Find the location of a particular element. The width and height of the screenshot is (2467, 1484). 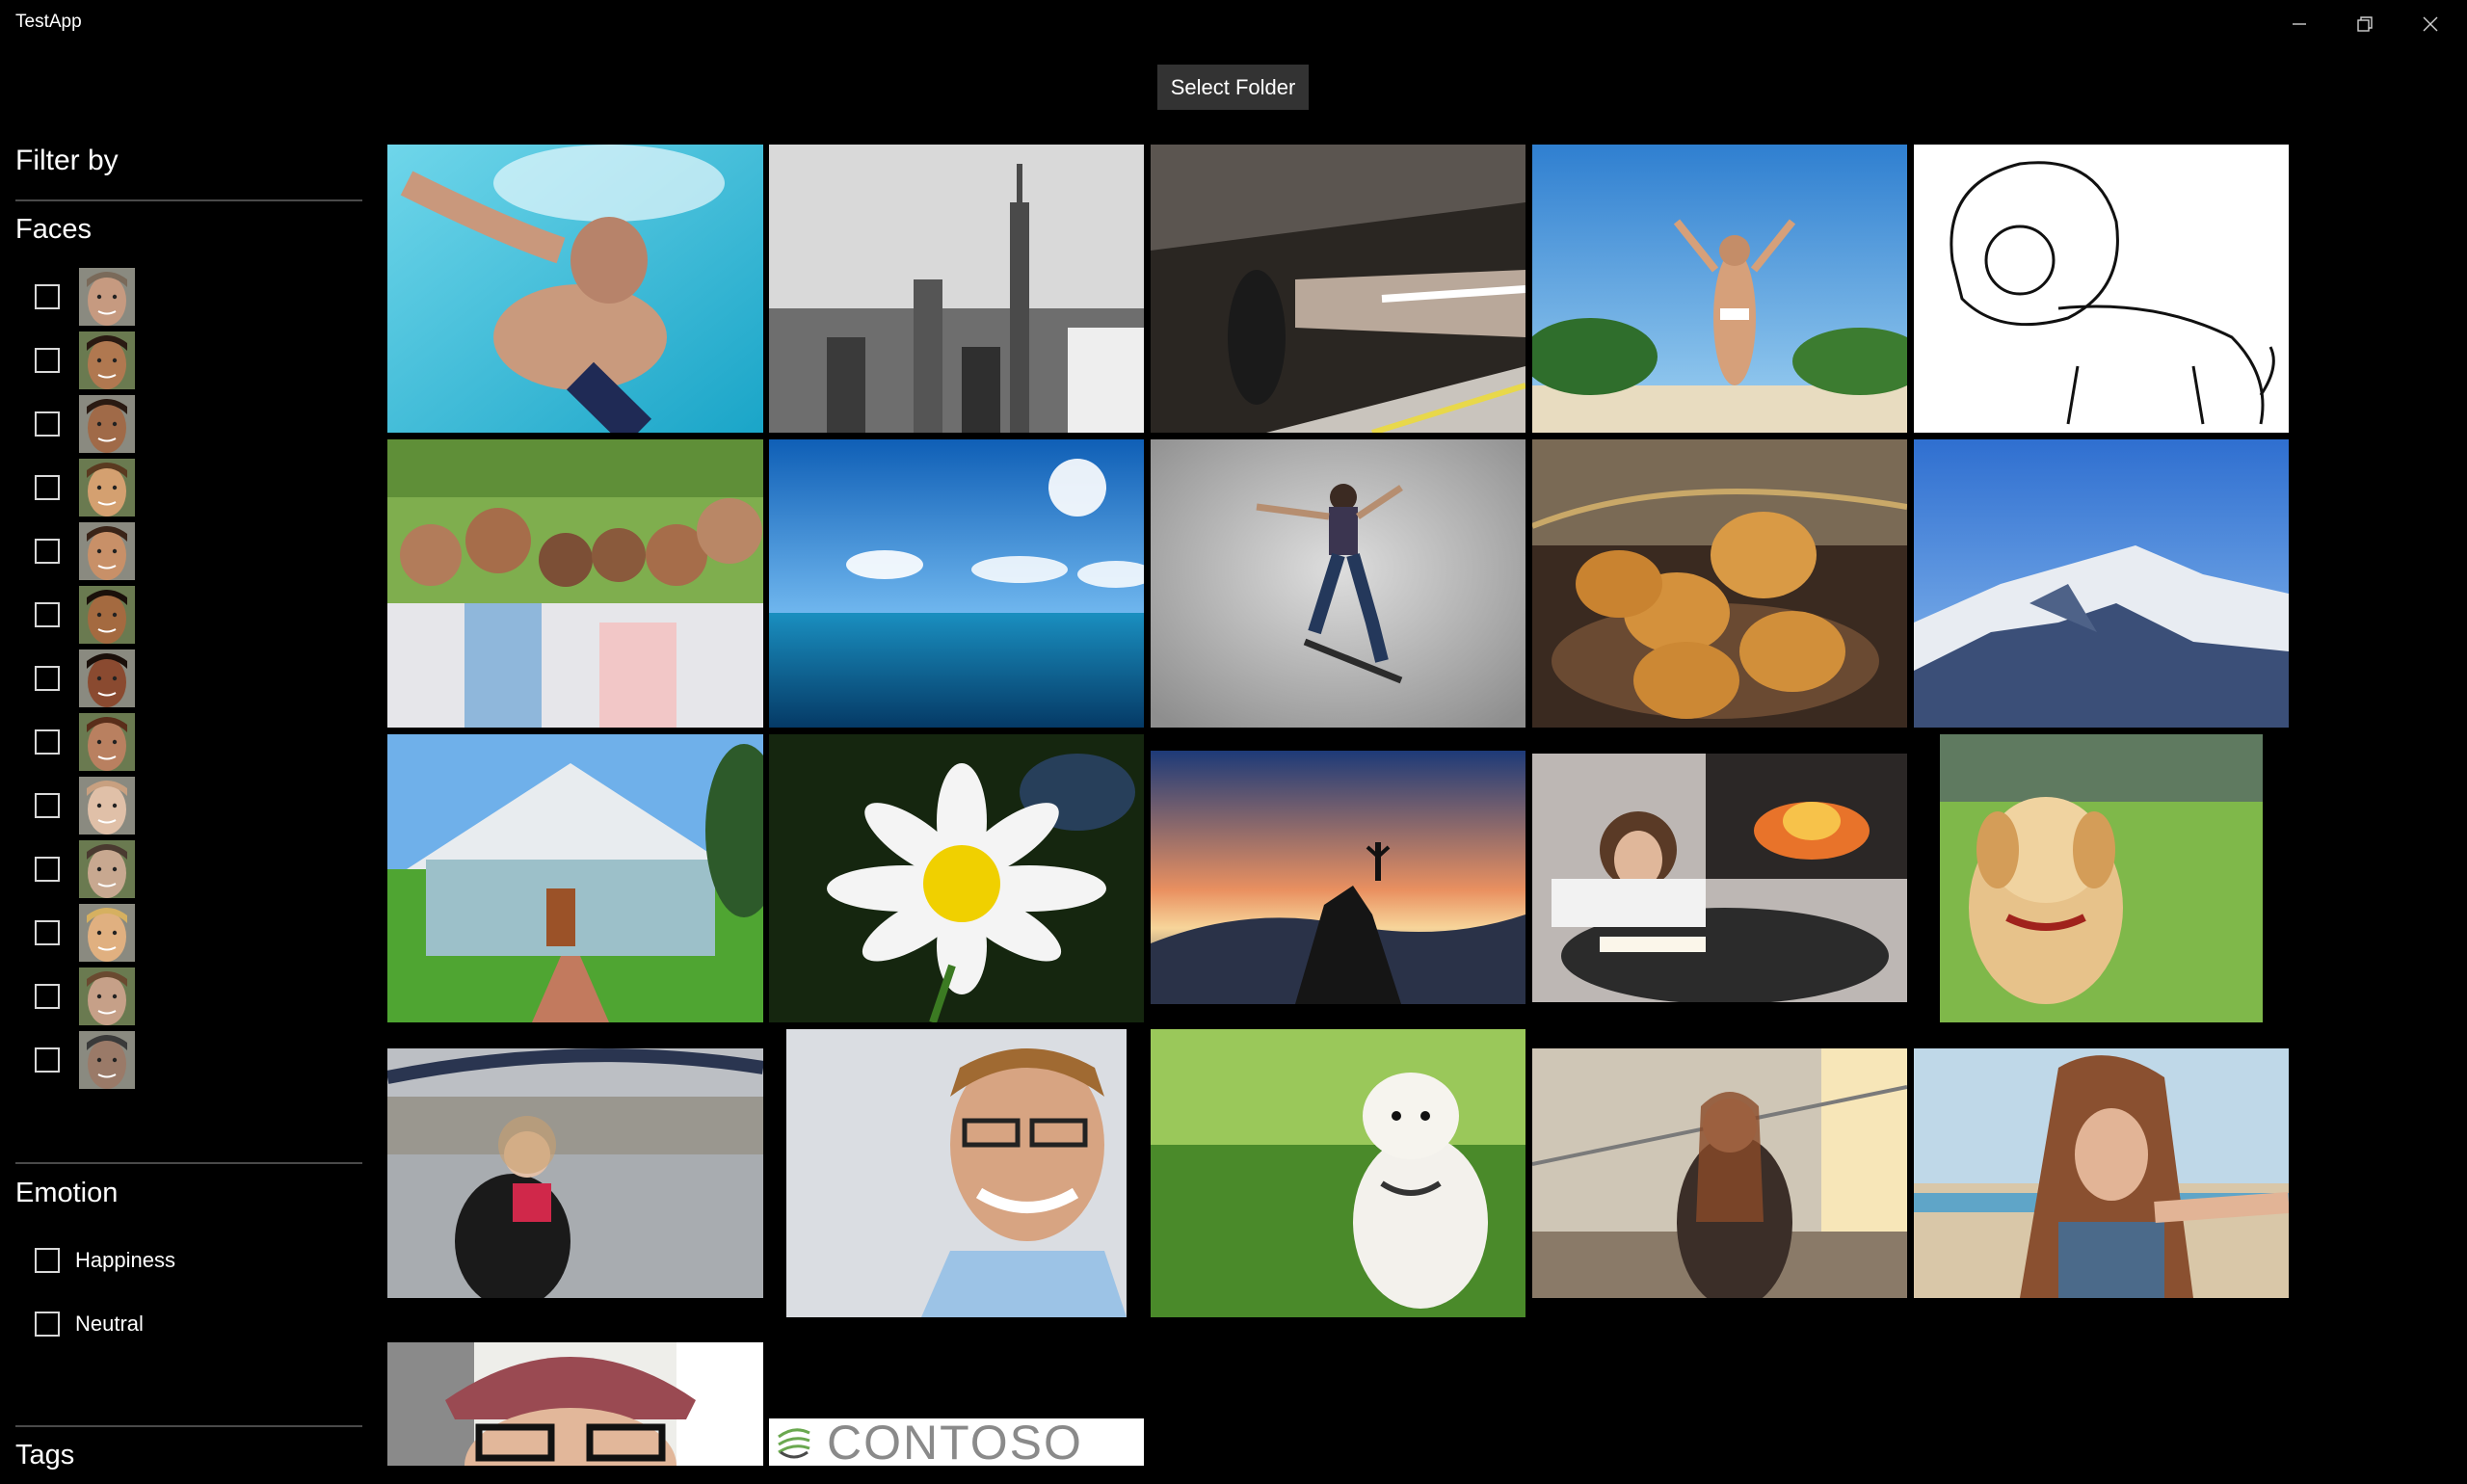

city-image is located at coordinates (956, 289).